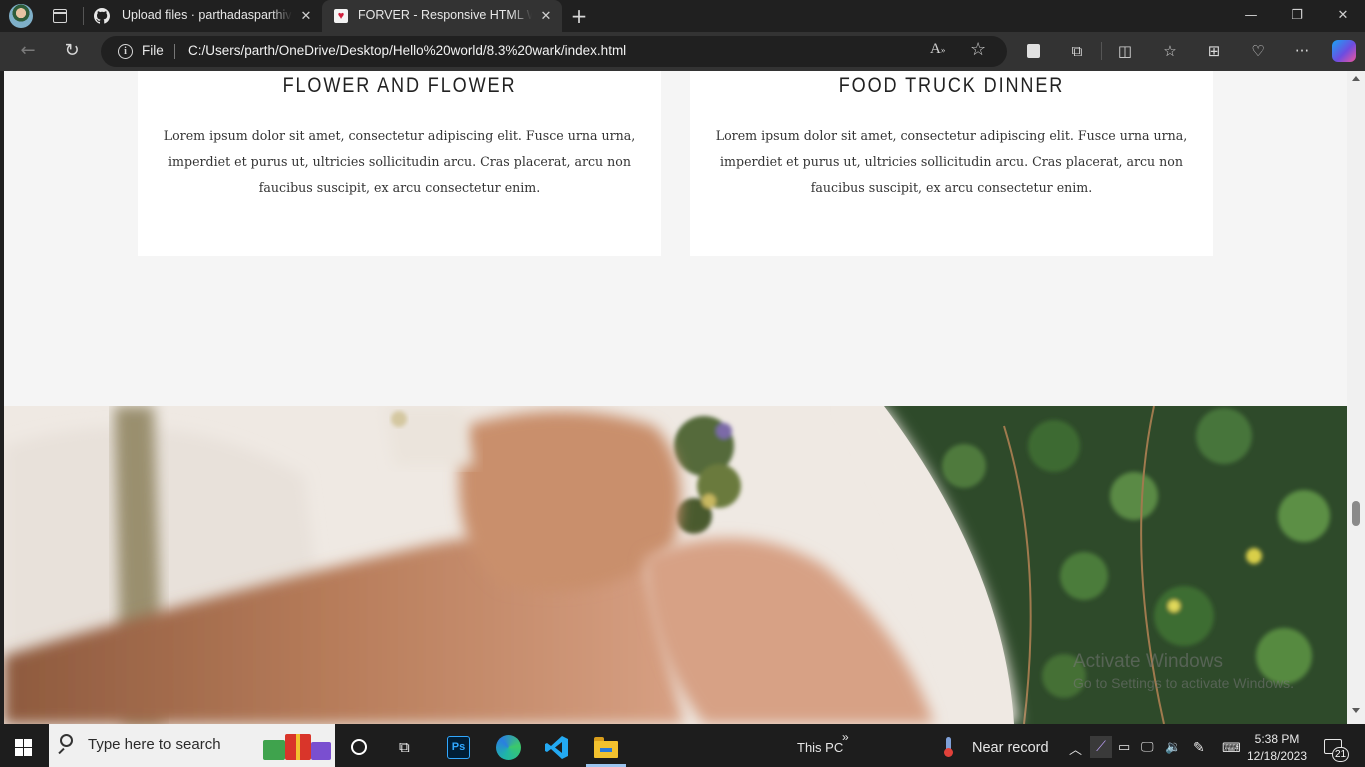 This screenshot has height=767, width=1365. I want to click on volume-icon: 🔉, so click(1173, 747).